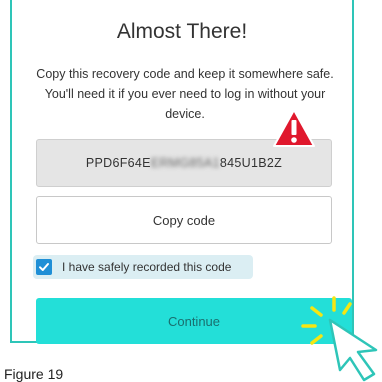 This screenshot has height=382, width=382. Describe the element at coordinates (118, 163) in the screenshot. I see `recovery-code-prefix: PPD6F64E` at that location.